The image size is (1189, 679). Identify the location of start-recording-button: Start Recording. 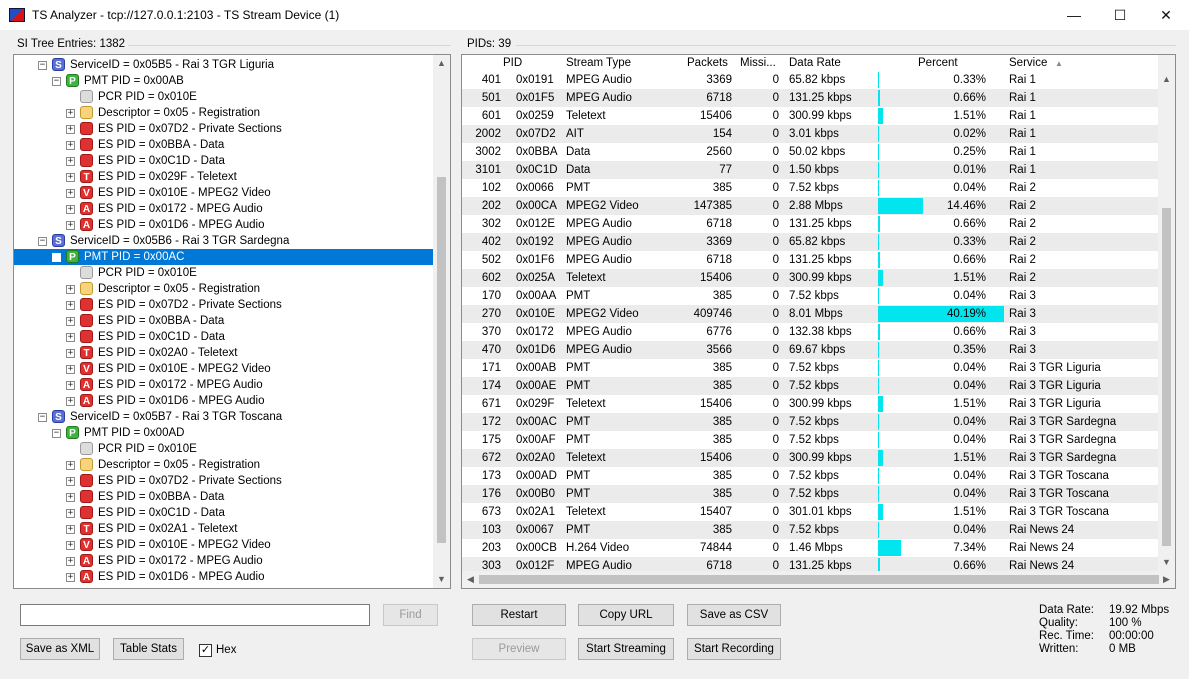
(734, 649).